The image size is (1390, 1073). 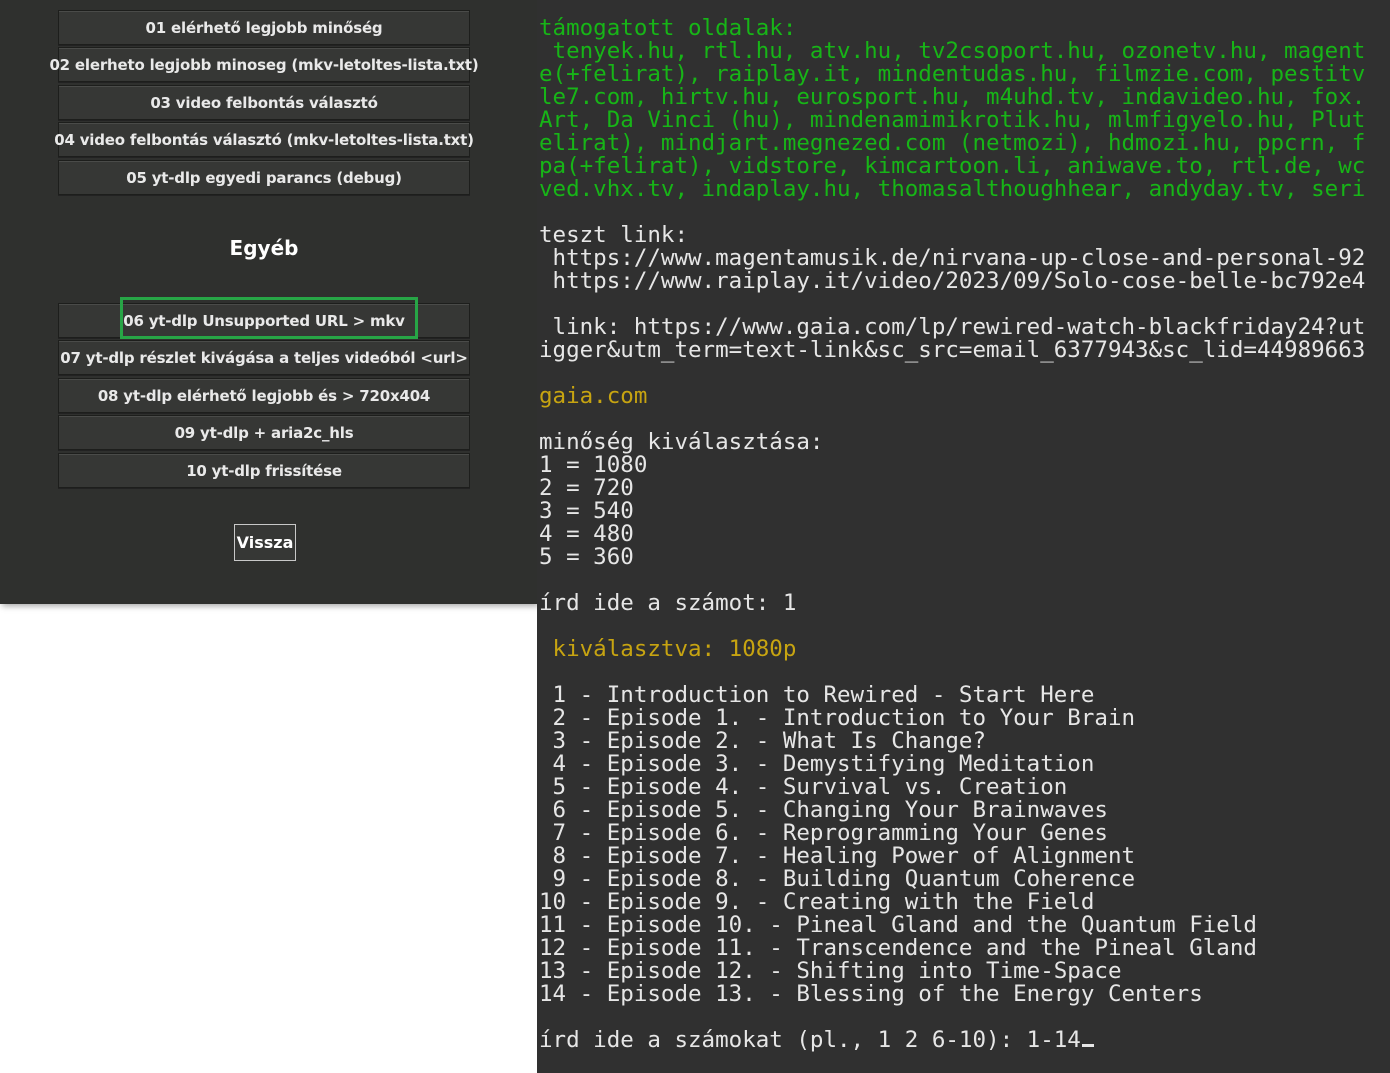 What do you see at coordinates (264, 177) in the screenshot?
I see `menu-item-05: 05 yt-dlp egyedi parancs (debug)` at bounding box center [264, 177].